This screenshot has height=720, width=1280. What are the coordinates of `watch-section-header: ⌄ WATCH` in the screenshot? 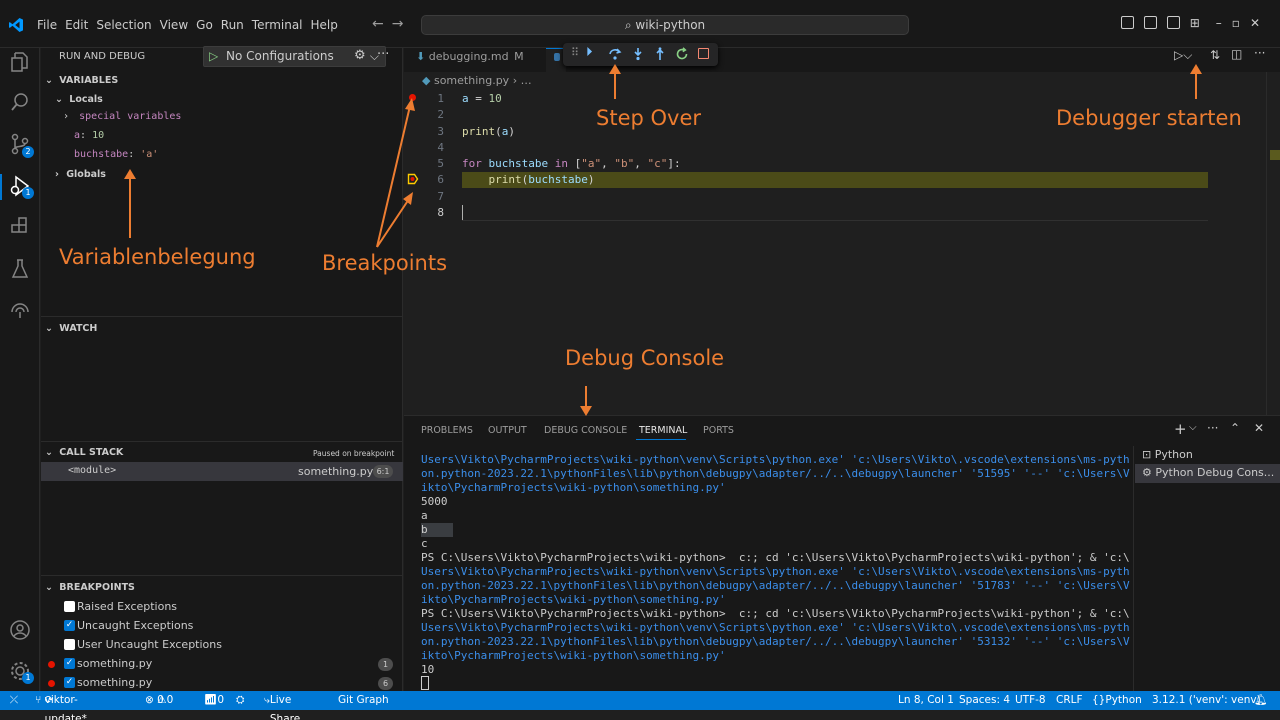 It's located at (71, 328).